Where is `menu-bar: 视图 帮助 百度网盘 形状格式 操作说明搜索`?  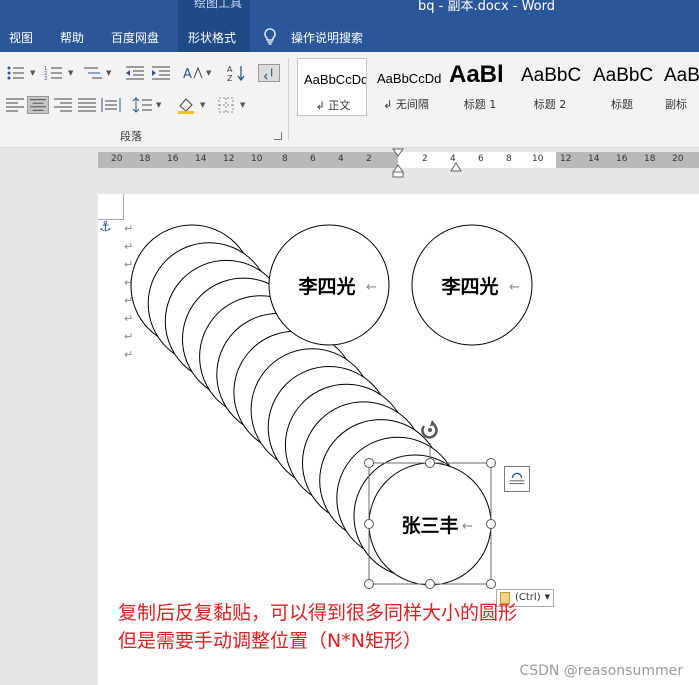
menu-bar: 视图 帮助 百度网盘 形状格式 操作说明搜索 is located at coordinates (349, 38).